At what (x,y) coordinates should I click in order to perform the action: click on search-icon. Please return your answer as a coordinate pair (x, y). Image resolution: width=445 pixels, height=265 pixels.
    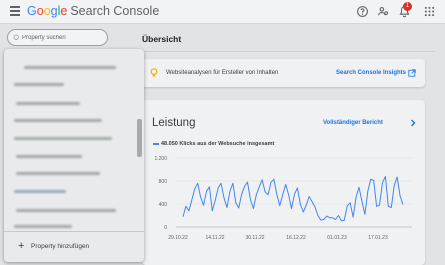
    Looking at the image, I should click on (16, 37).